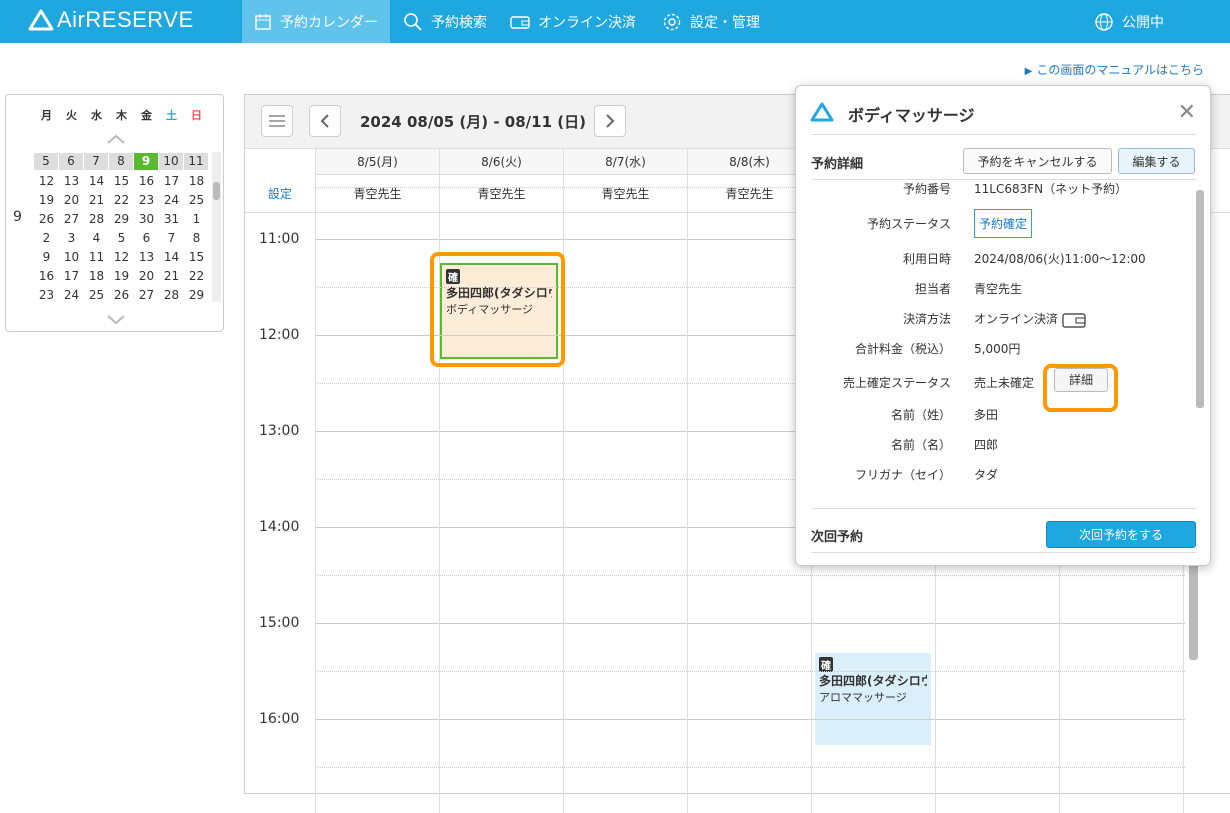 The width and height of the screenshot is (1230, 813). I want to click on time-label: 12:00, so click(279, 335).